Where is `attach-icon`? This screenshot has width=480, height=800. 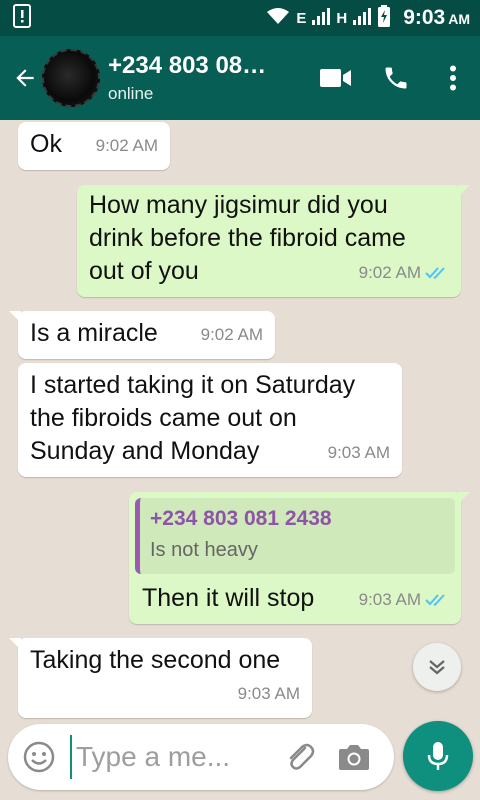 attach-icon is located at coordinates (302, 756).